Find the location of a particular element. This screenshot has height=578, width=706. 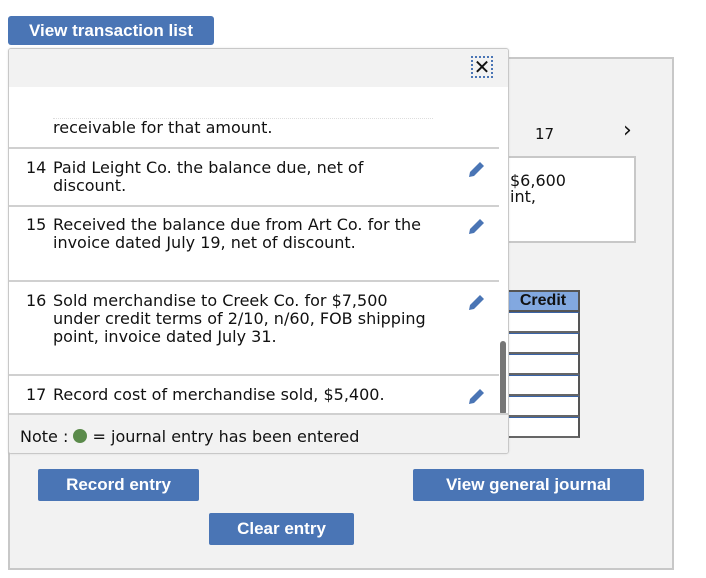

list-item-text: receivable for that amount. is located at coordinates (243, 132).